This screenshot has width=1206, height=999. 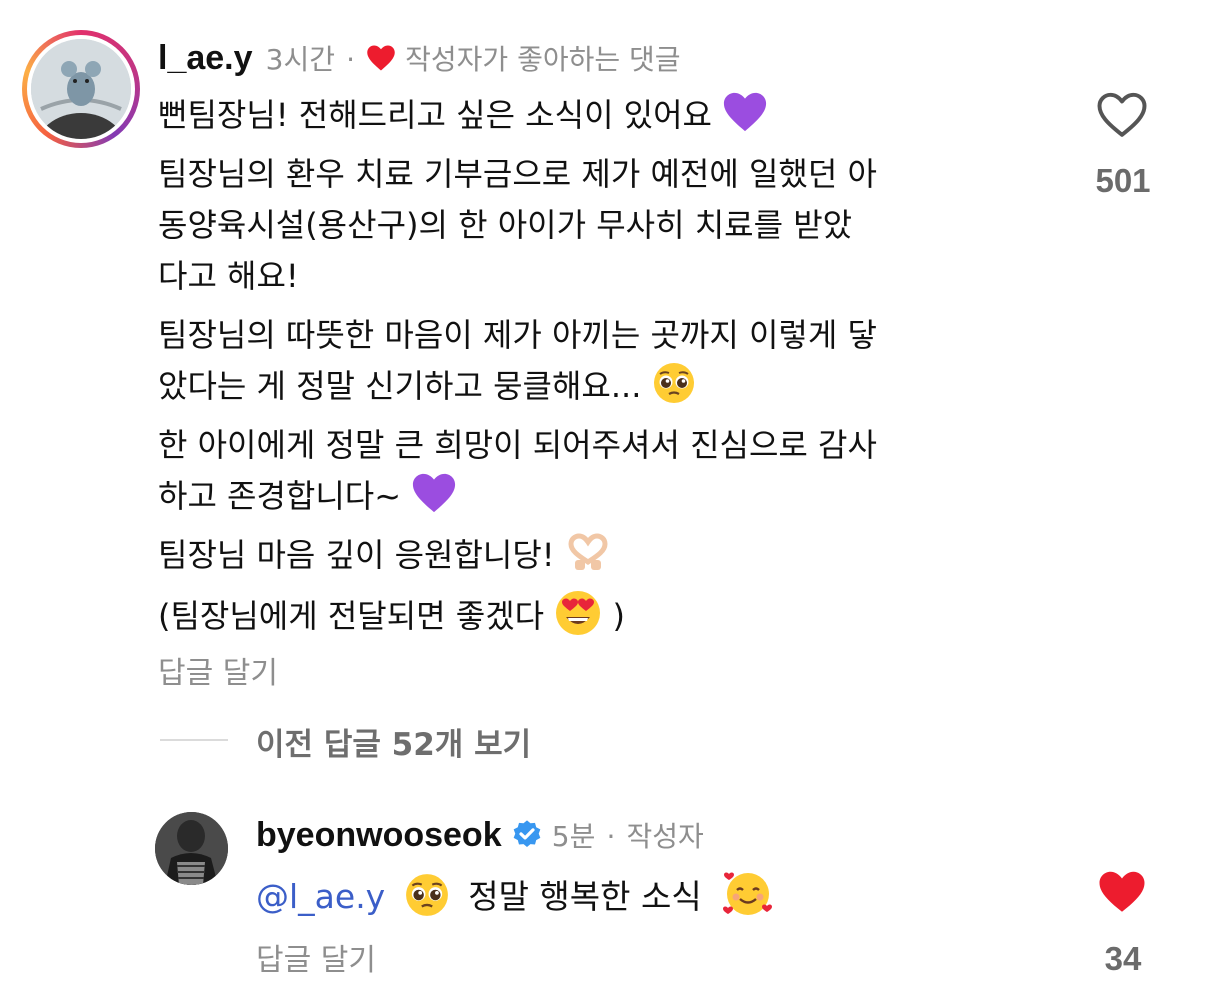 What do you see at coordinates (228, 276) in the screenshot?
I see `comment-text-line: 다고 해요!` at bounding box center [228, 276].